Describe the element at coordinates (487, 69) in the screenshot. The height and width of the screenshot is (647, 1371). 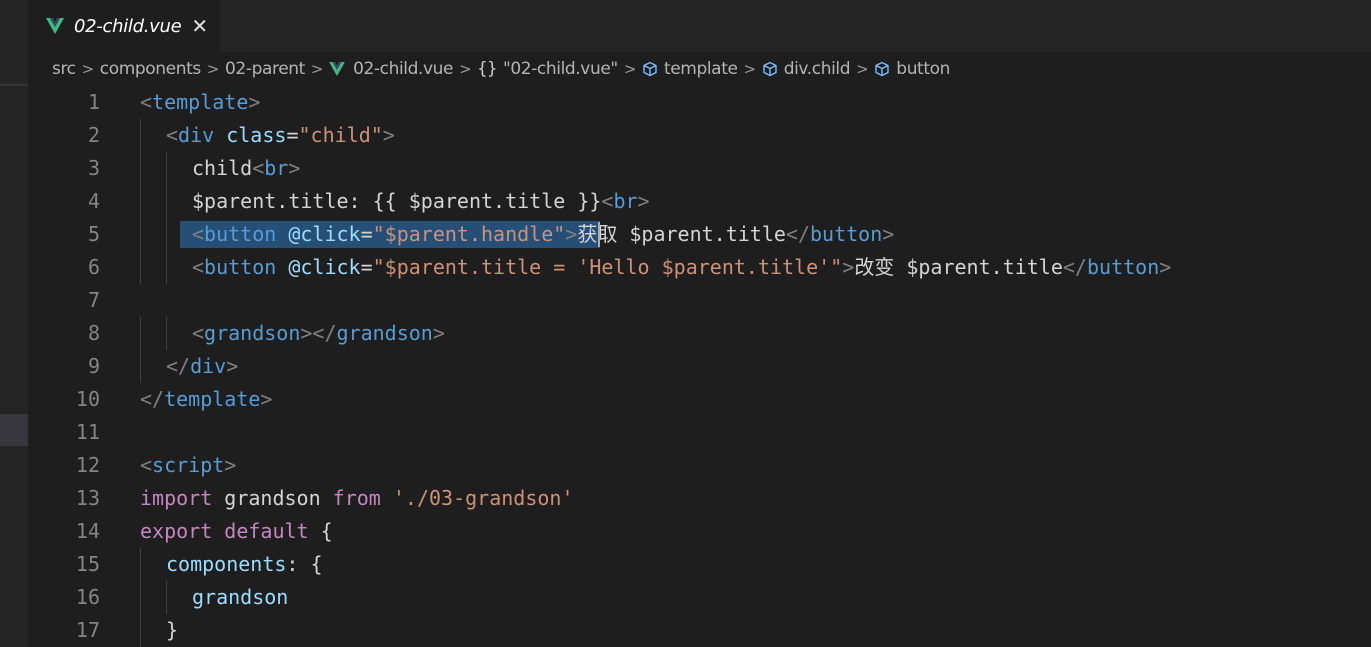
I see `braces-icon: {}` at that location.